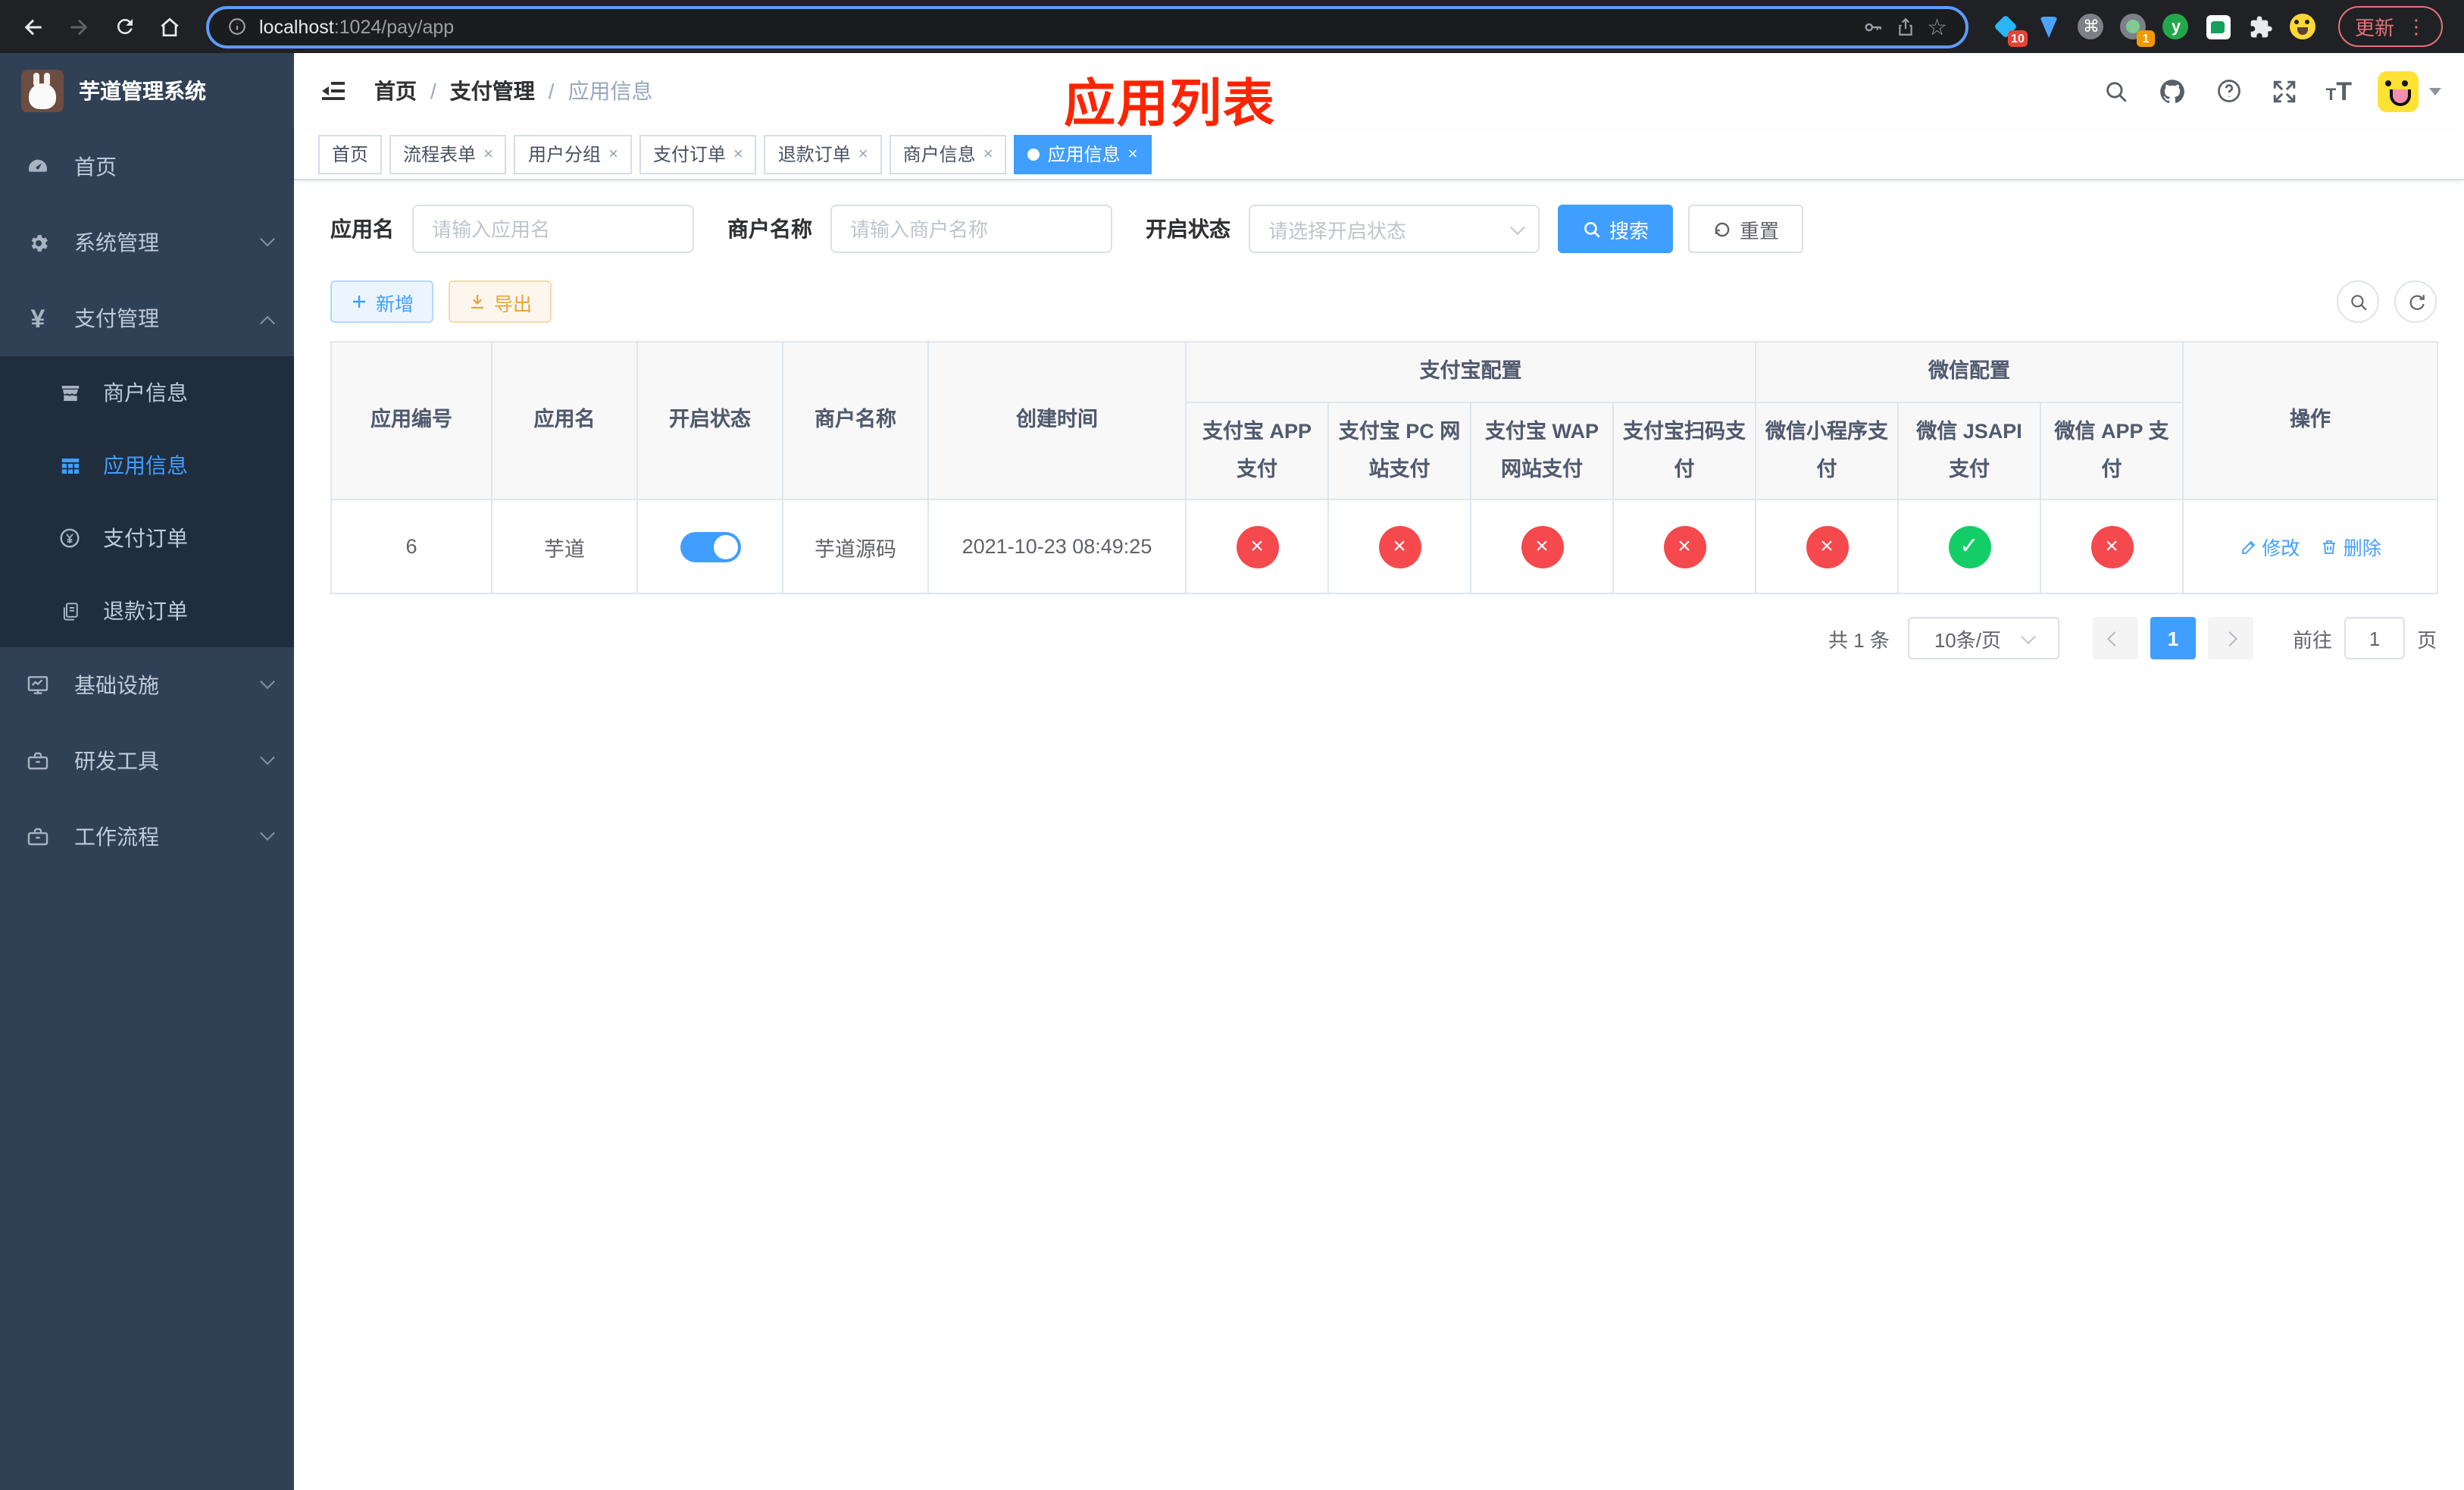 Image resolution: width=2464 pixels, height=1490 pixels. Describe the element at coordinates (362, 229) in the screenshot. I see `app-name-label: 应用名` at that location.